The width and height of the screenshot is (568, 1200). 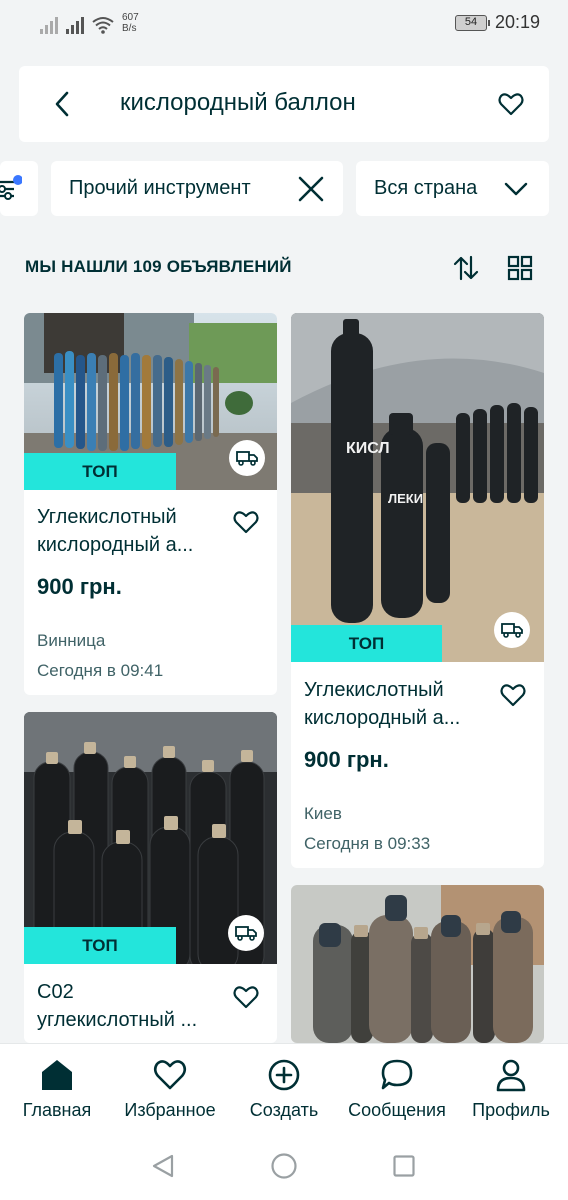 I want to click on filter-chip-region: Вся страна, so click(x=452, y=188).